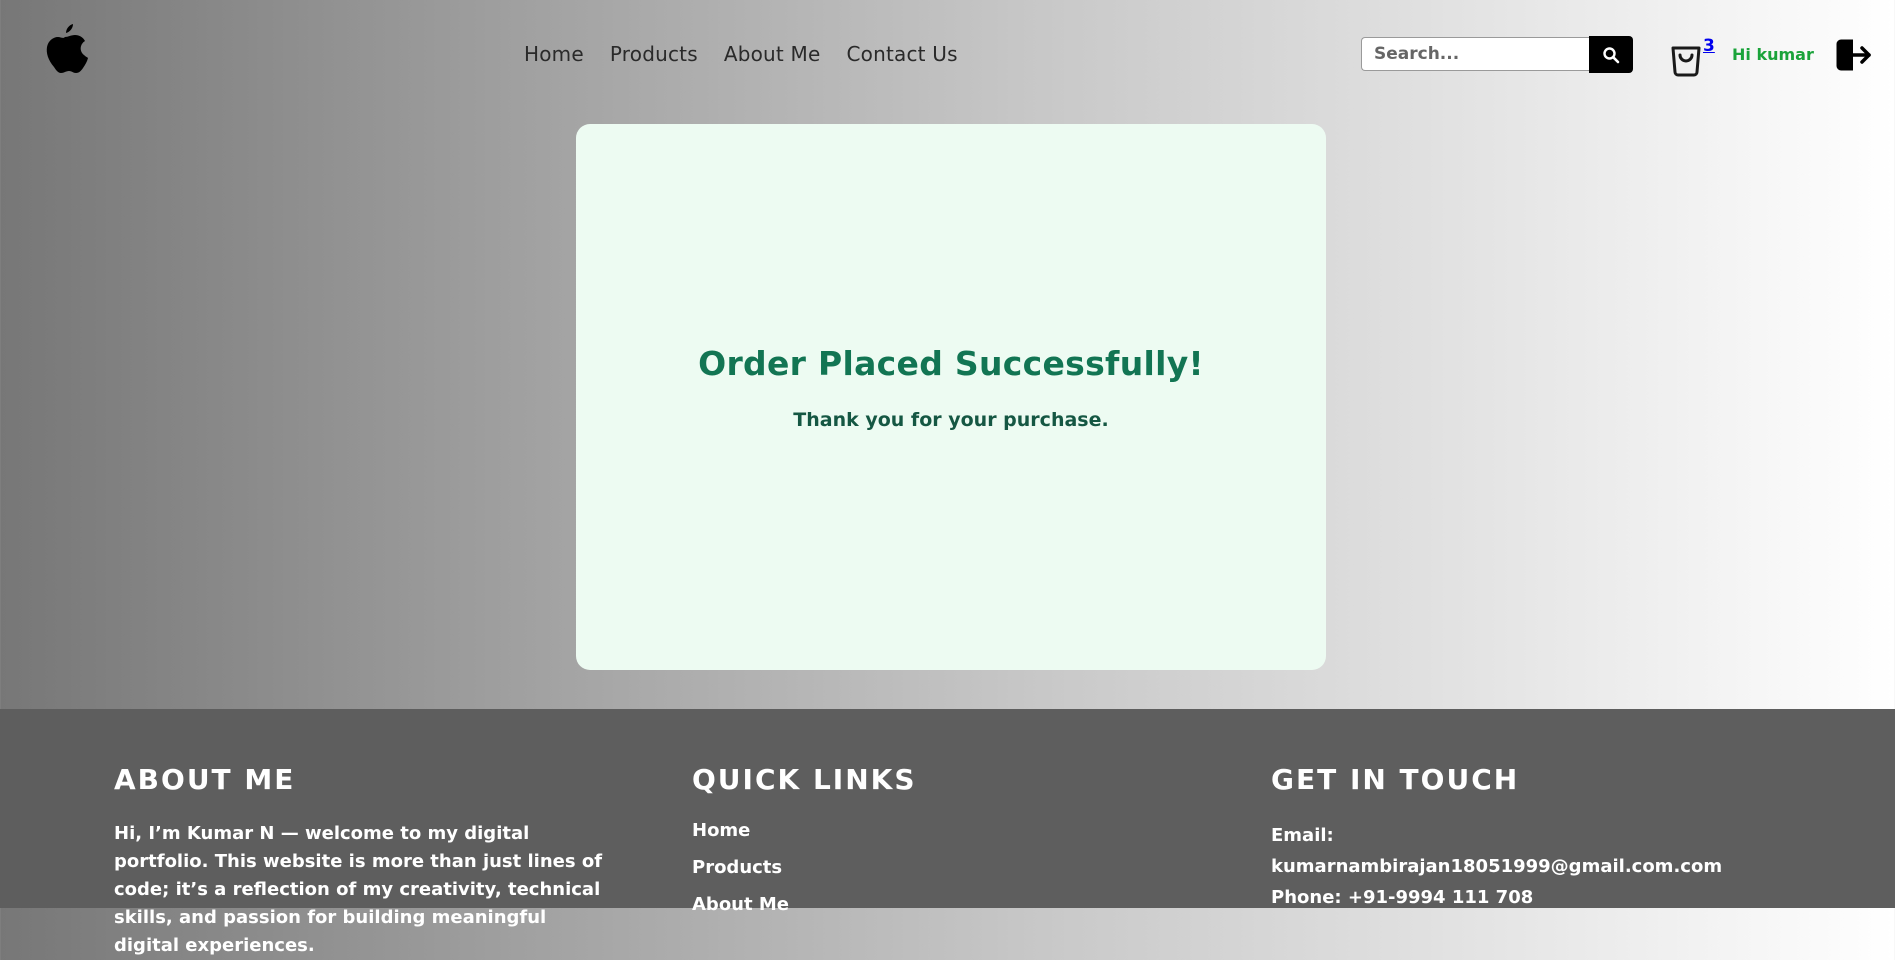 The image size is (1895, 960). What do you see at coordinates (1686, 61) in the screenshot?
I see `shopping-bag-icon` at bounding box center [1686, 61].